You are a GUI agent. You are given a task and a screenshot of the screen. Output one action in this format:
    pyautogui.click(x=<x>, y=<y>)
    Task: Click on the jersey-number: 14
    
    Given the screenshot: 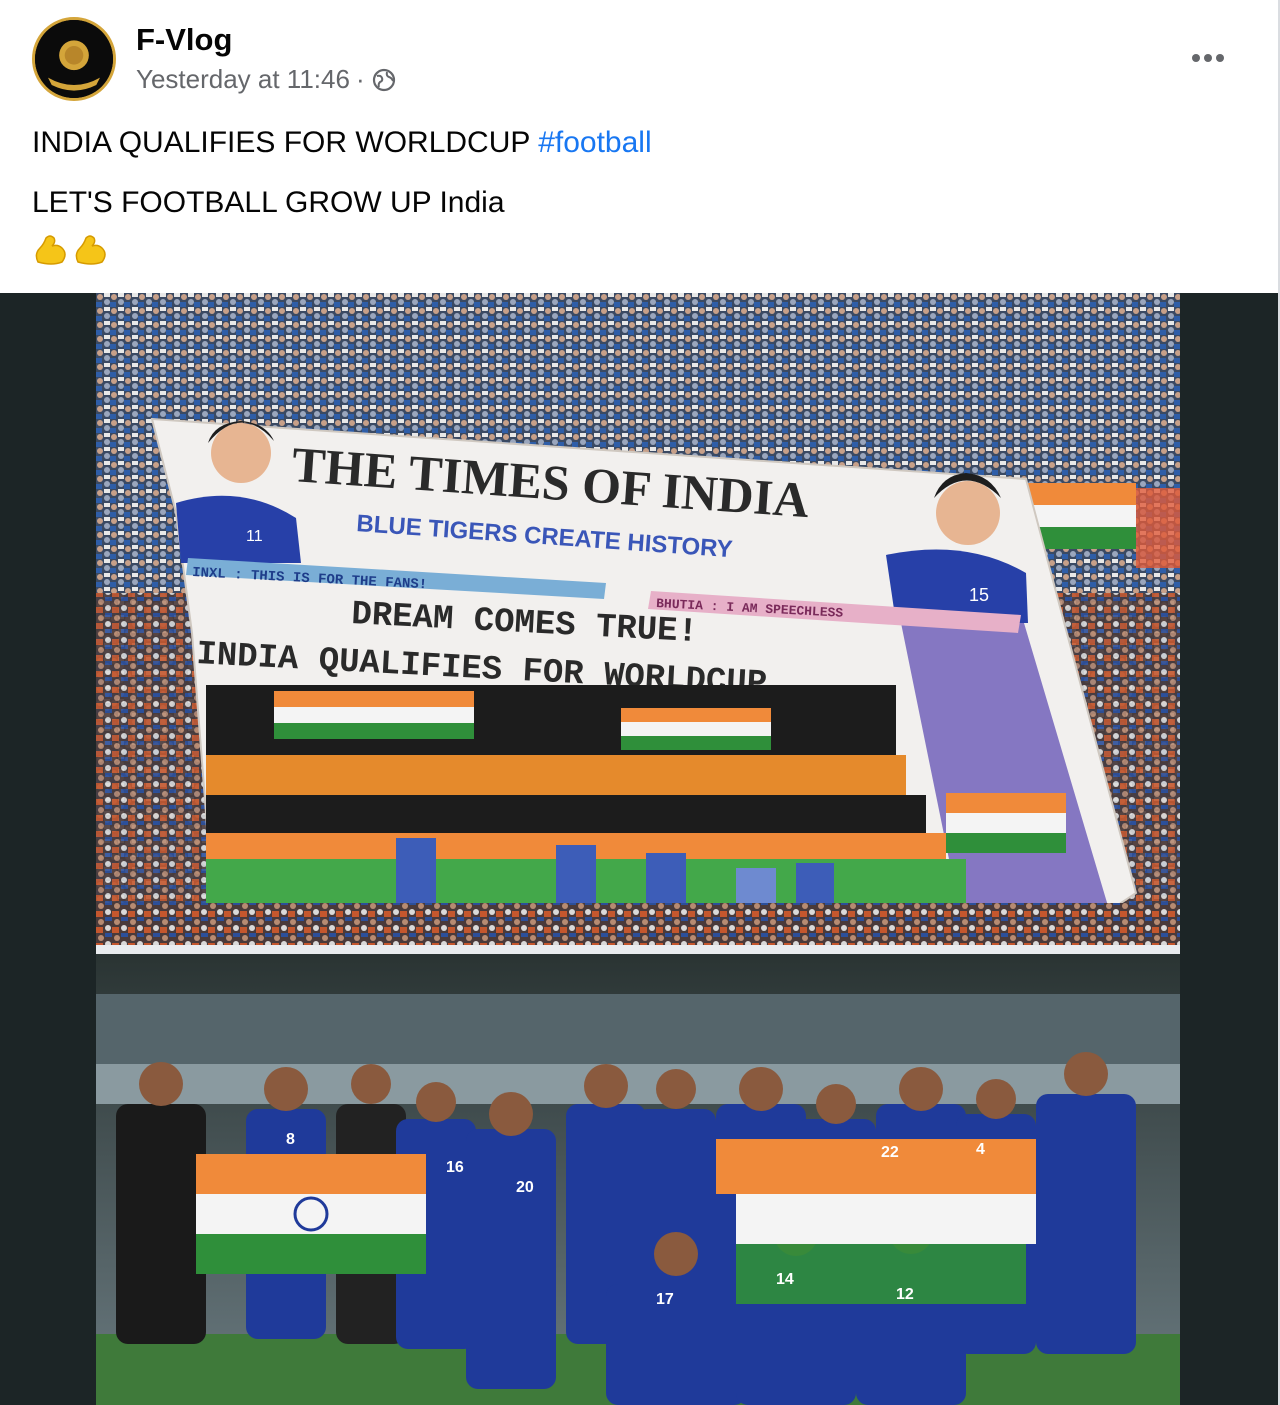 What is the action you would take?
    pyautogui.click(x=785, y=1279)
    